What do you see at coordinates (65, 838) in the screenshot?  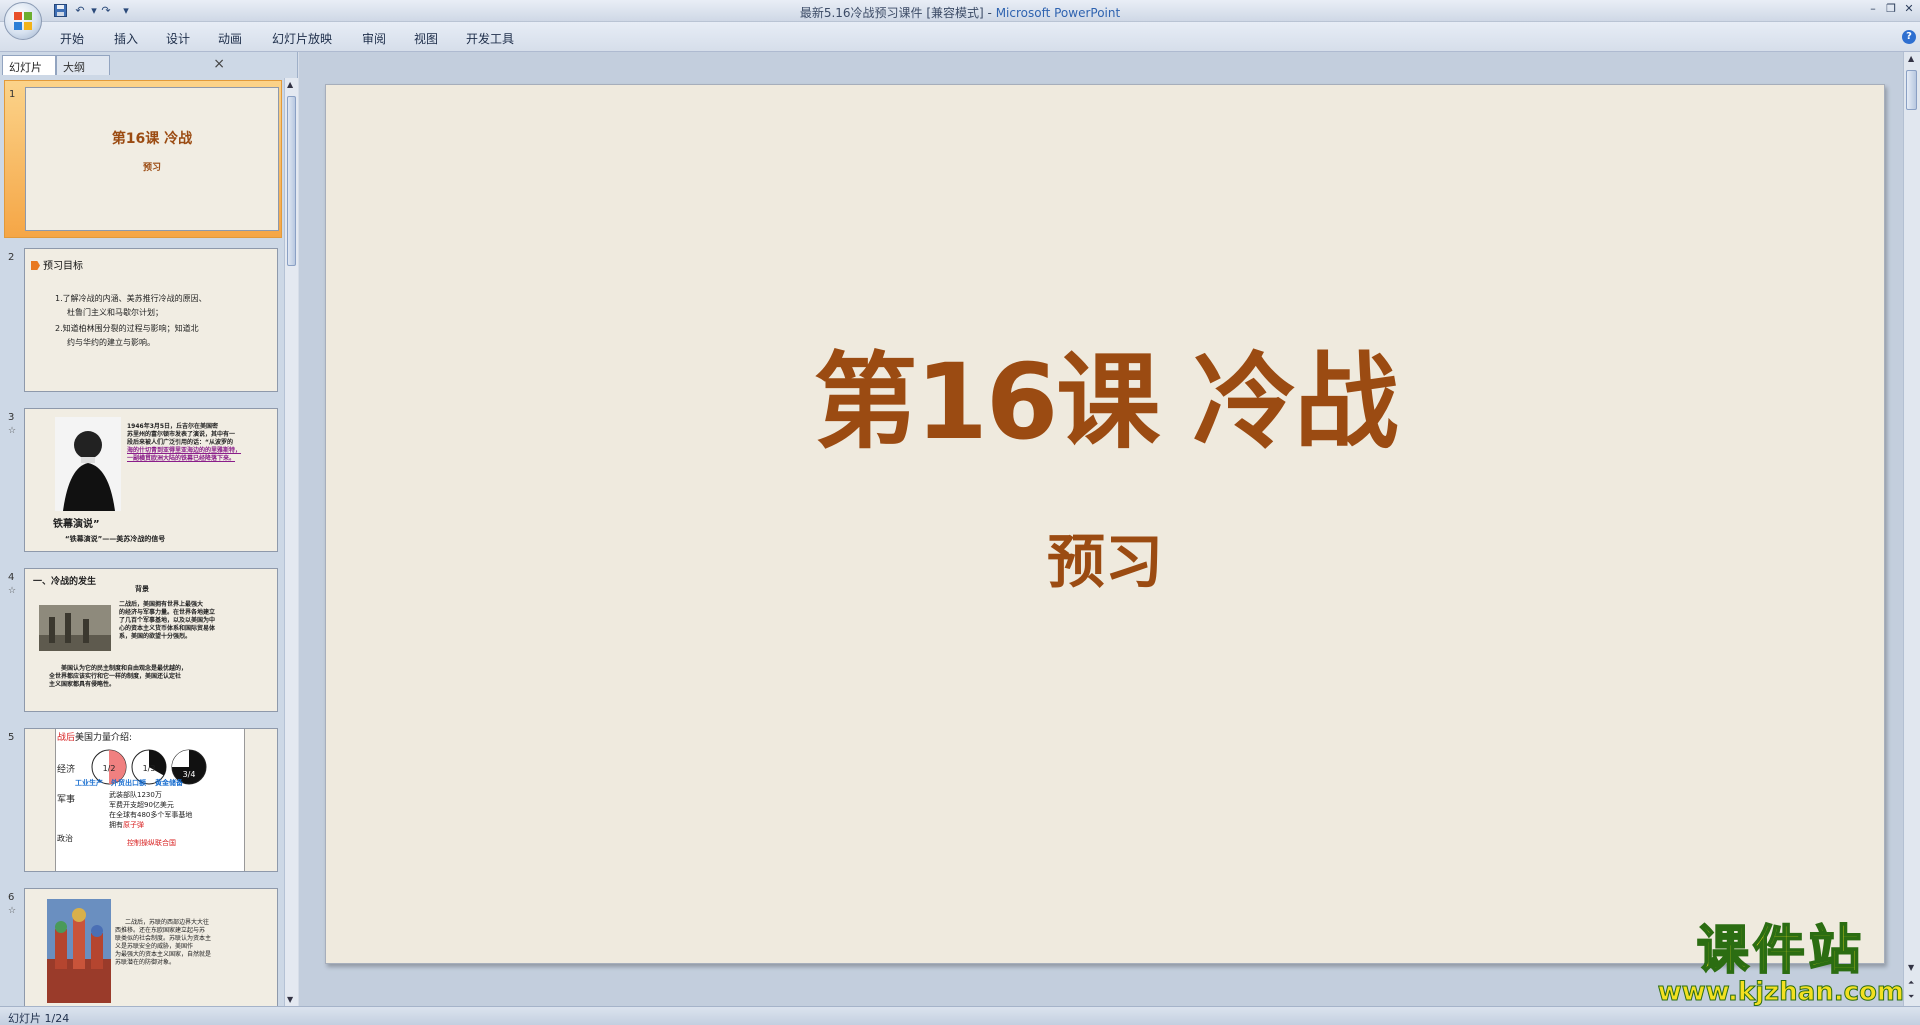 I see `thumb-label-politics: 政治` at bounding box center [65, 838].